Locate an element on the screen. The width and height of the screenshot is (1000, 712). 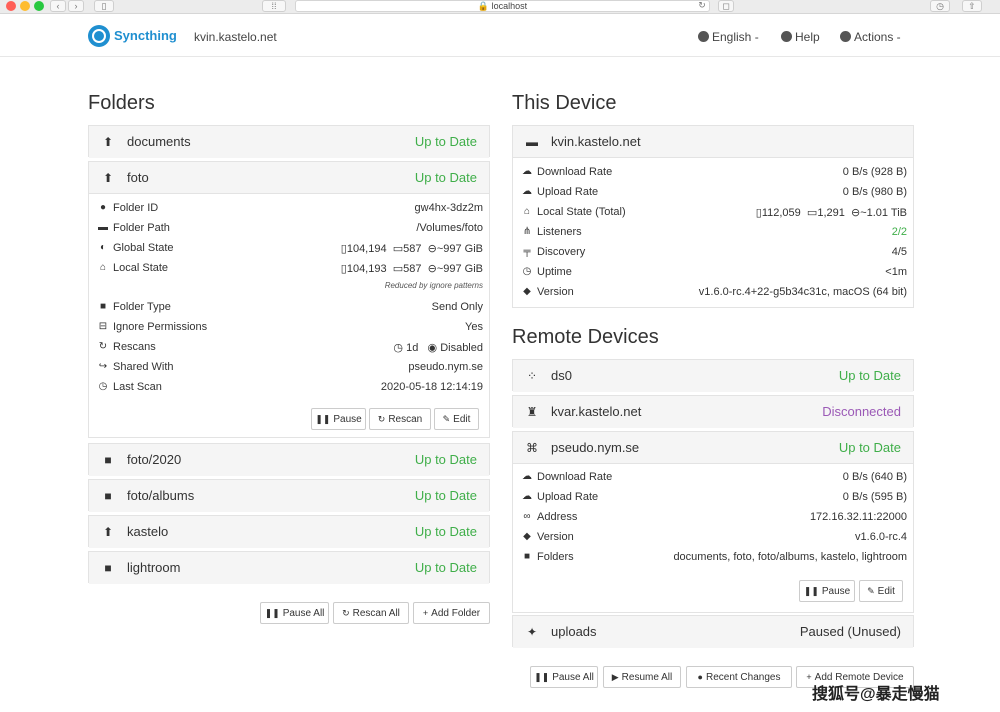
folder-path-row: ▬ Folder Path /Volumes/foto is located at coordinates (290, 228).